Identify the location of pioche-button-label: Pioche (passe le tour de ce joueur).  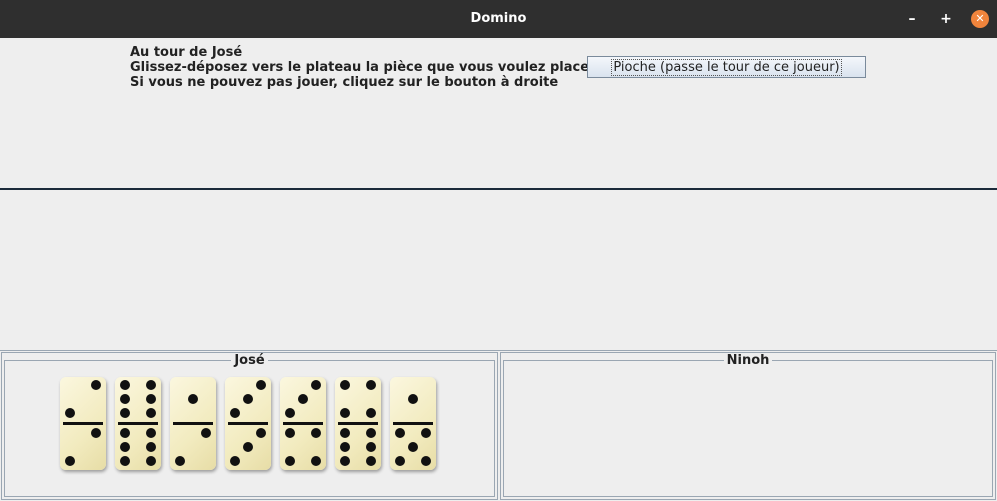
(726, 67).